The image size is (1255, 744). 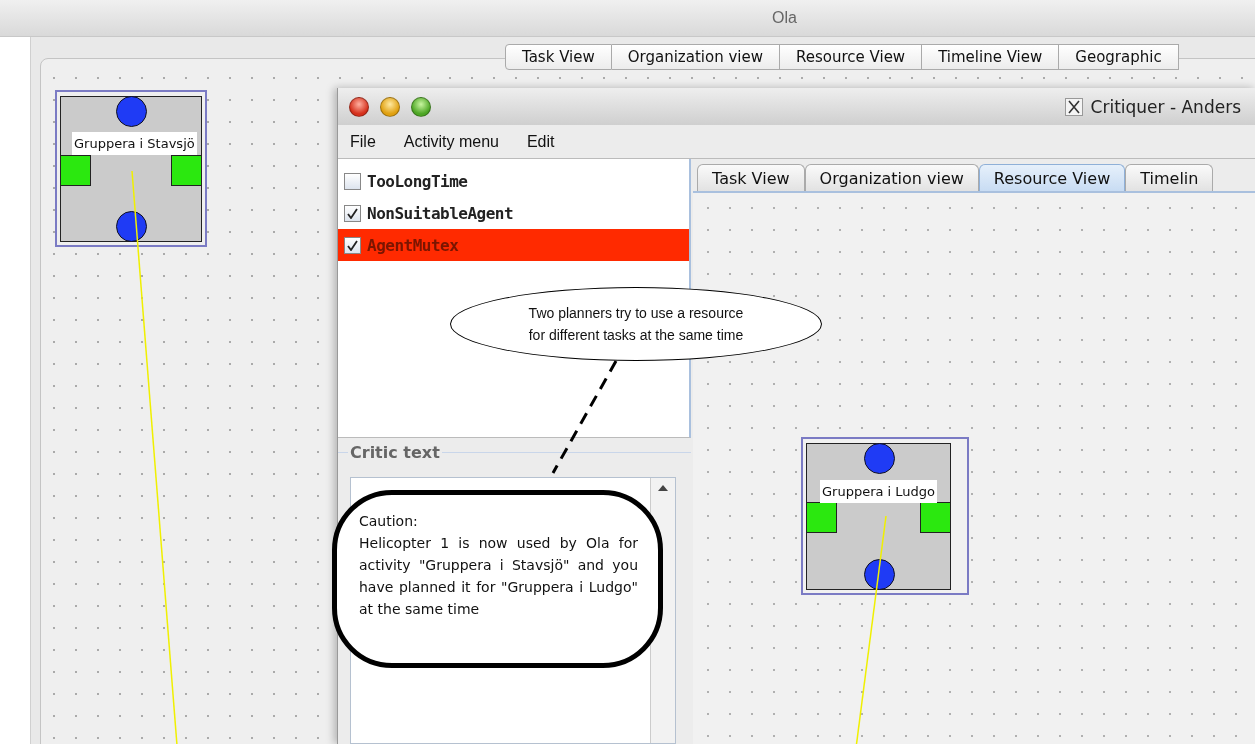 What do you see at coordinates (1165, 106) in the screenshot?
I see `window-title: Critiquer - Anders` at bounding box center [1165, 106].